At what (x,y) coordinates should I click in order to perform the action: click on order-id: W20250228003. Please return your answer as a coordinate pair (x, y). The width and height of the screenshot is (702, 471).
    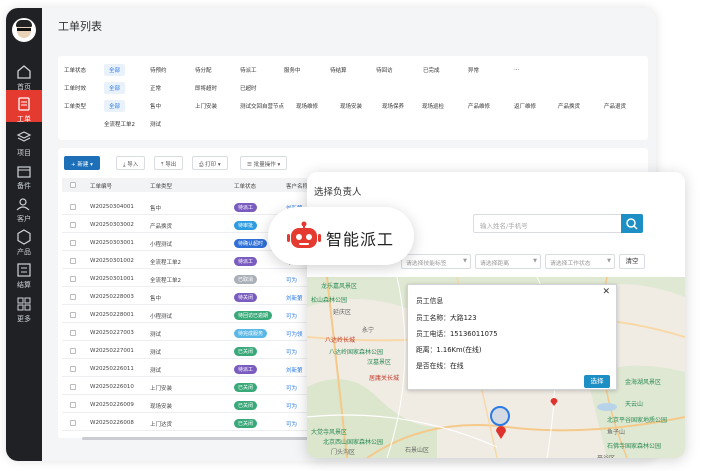
    Looking at the image, I should click on (112, 297).